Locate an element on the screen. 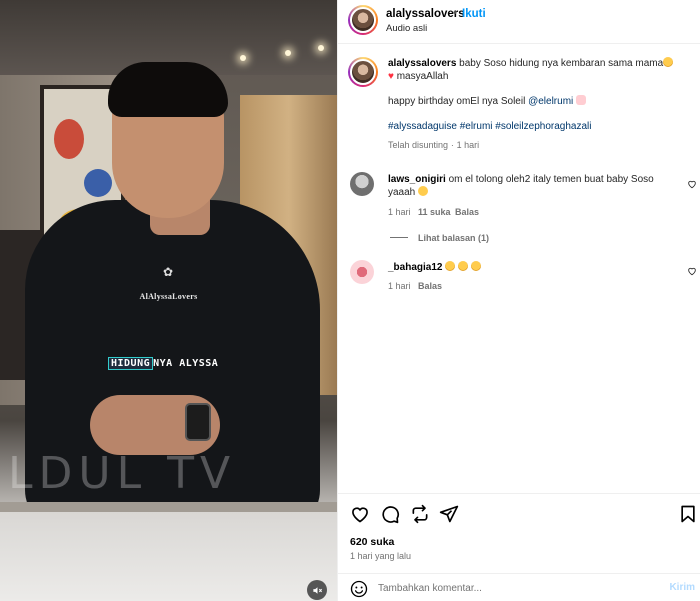 This screenshot has height=601, width=700. video-subtitle-highlight: HIDUNG is located at coordinates (131, 363).